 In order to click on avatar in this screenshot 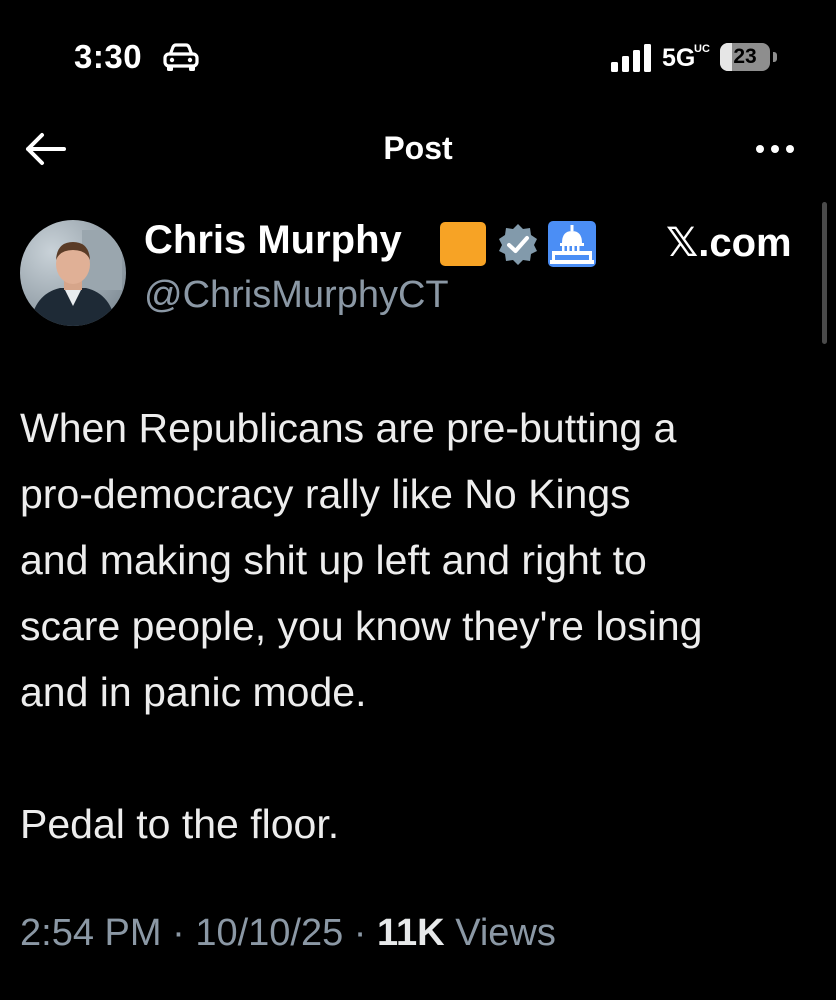, I will do `click(73, 273)`.